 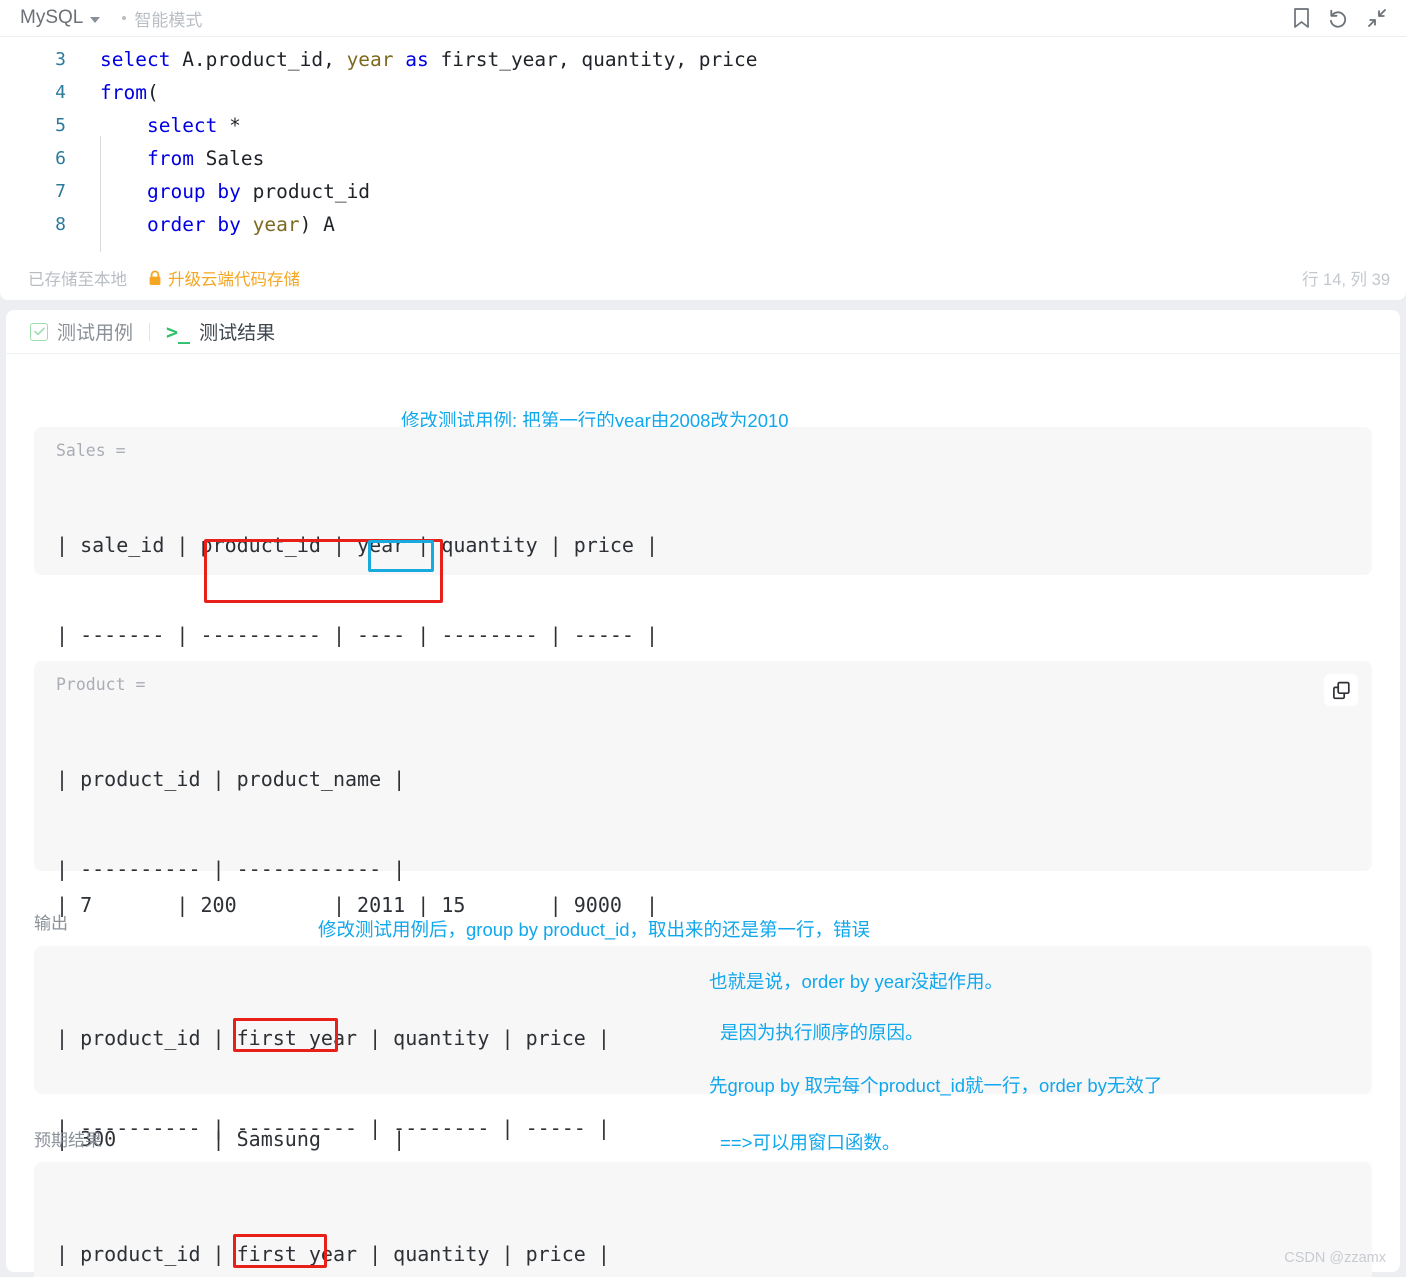 I want to click on editor-toolbar: MySQL 智能模式, so click(x=703, y=18).